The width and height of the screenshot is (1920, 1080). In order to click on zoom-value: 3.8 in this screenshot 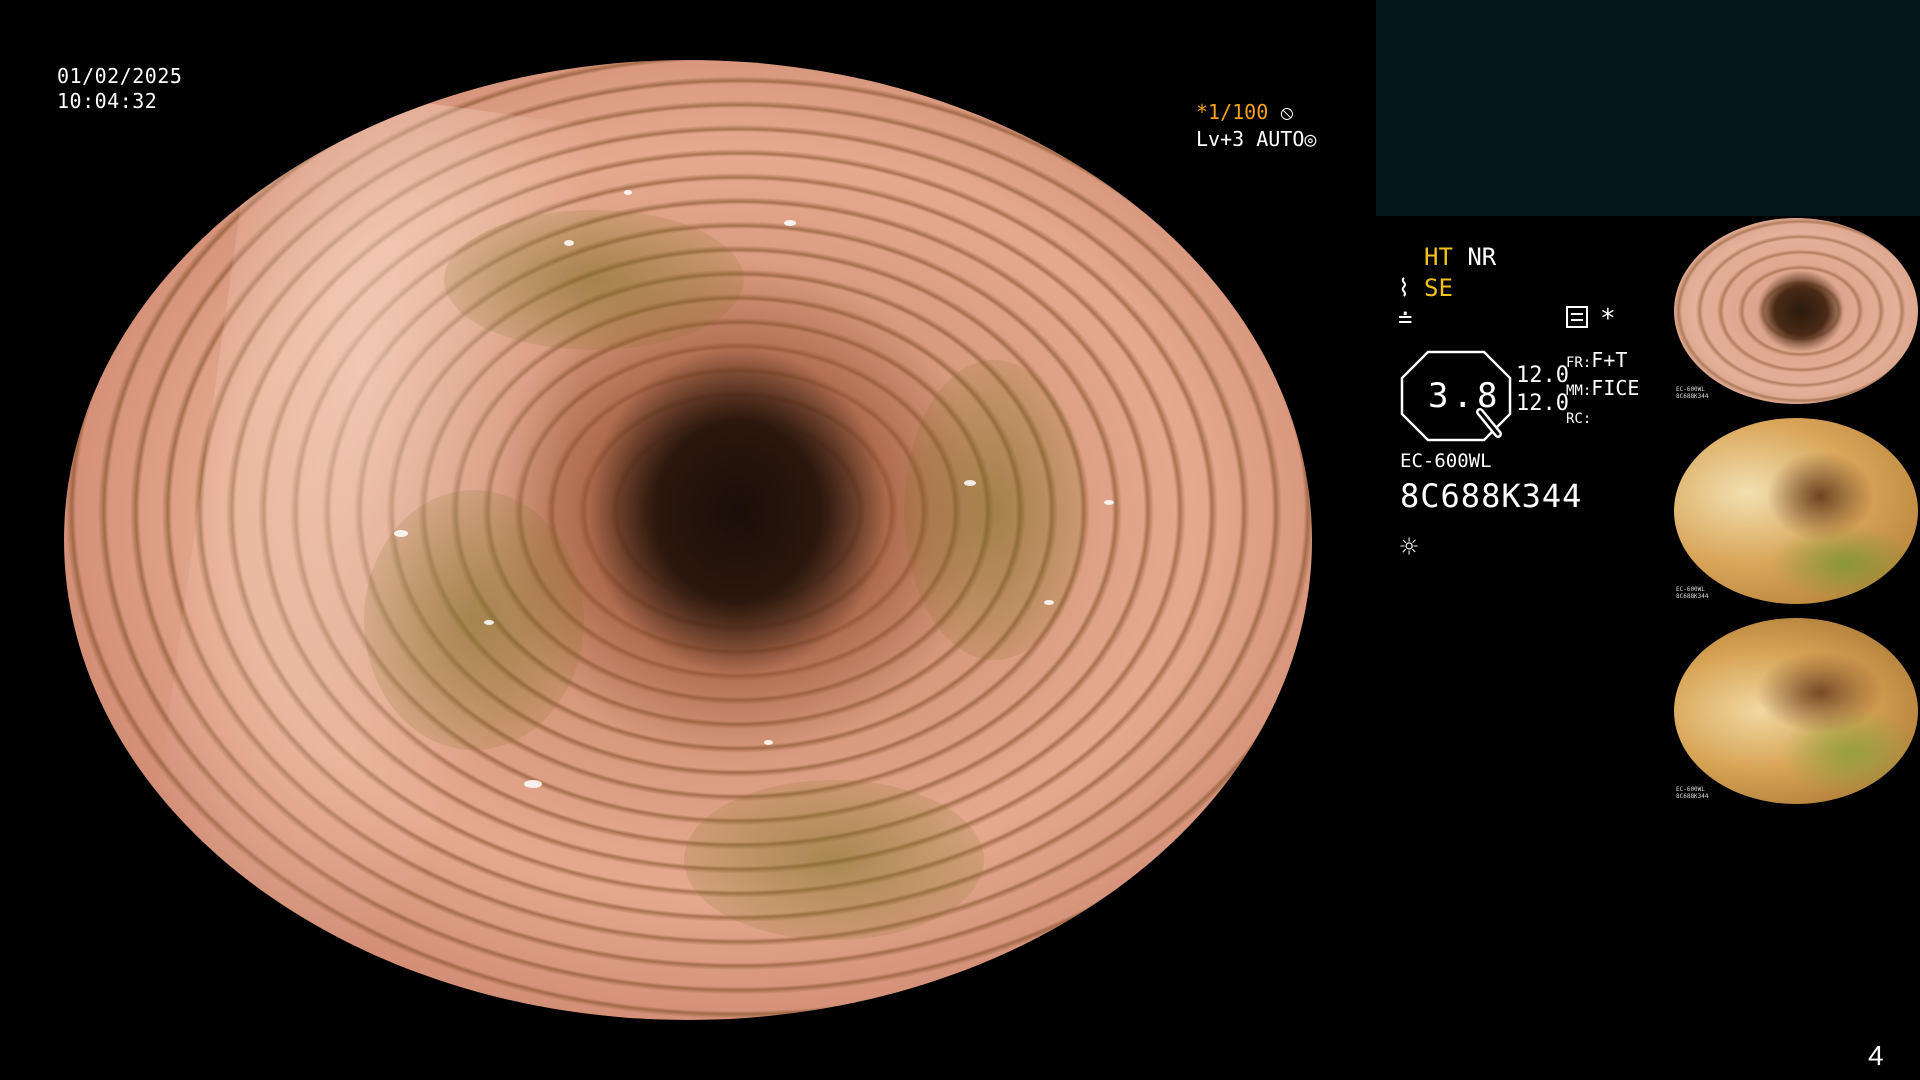, I will do `click(1465, 396)`.